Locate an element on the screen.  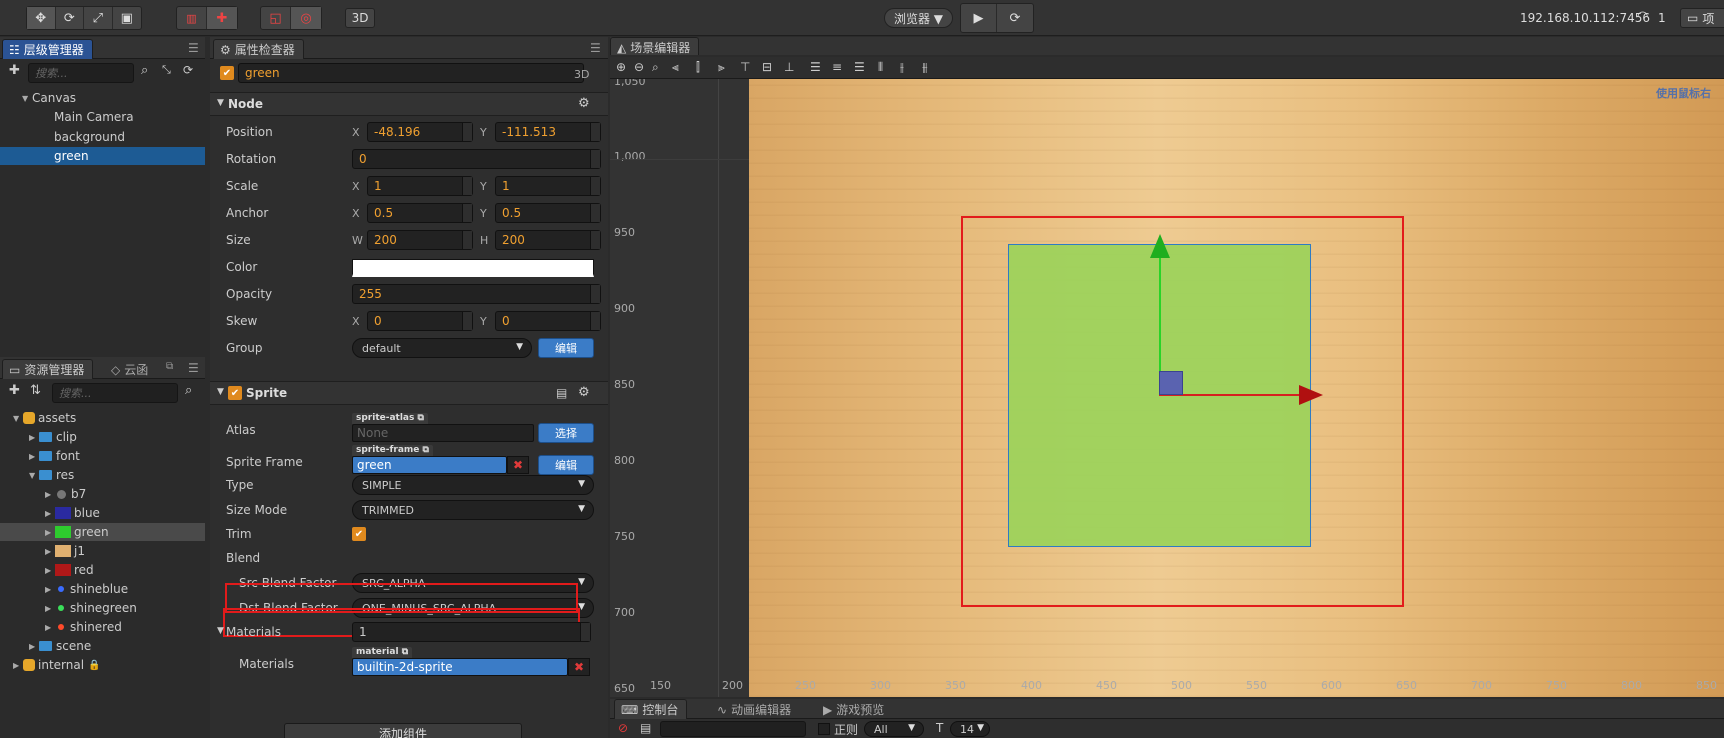
tab-animation: ∿ 动画编辑器 is located at coordinates (755, 709).